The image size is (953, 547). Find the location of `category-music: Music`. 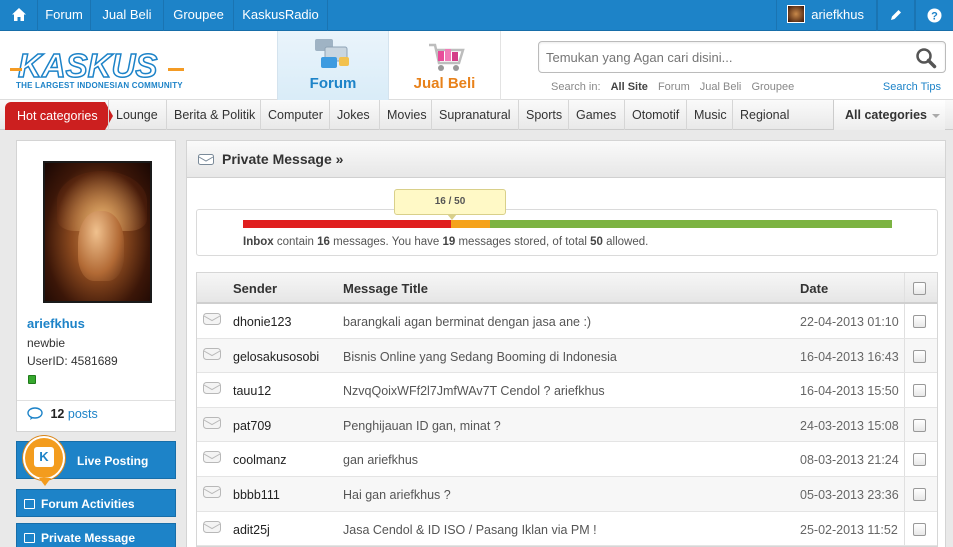

category-music: Music is located at coordinates (710, 115).